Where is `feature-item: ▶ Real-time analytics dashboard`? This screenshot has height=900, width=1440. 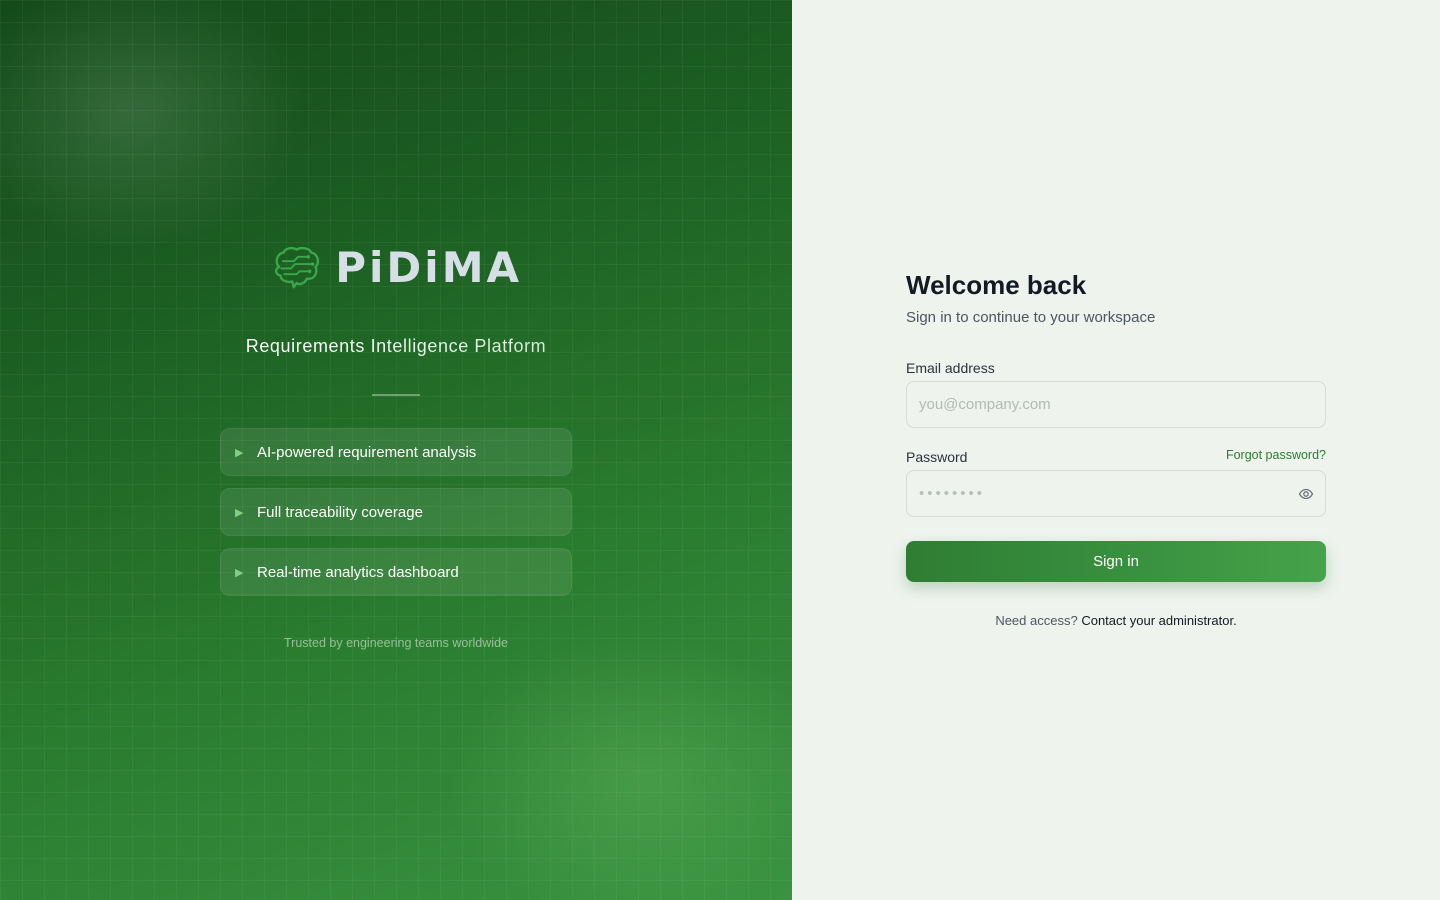
feature-item: ▶ Real-time analytics dashboard is located at coordinates (396, 572).